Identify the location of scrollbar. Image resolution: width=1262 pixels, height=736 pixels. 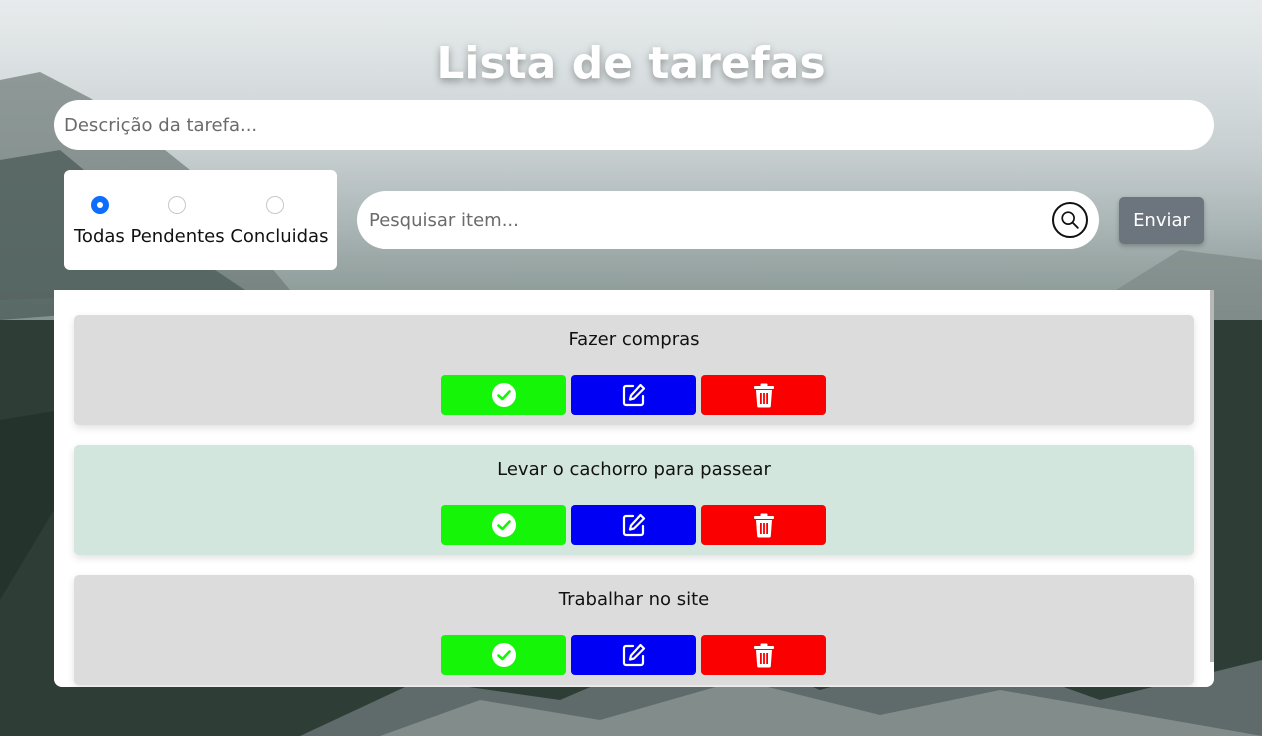
(1212, 476).